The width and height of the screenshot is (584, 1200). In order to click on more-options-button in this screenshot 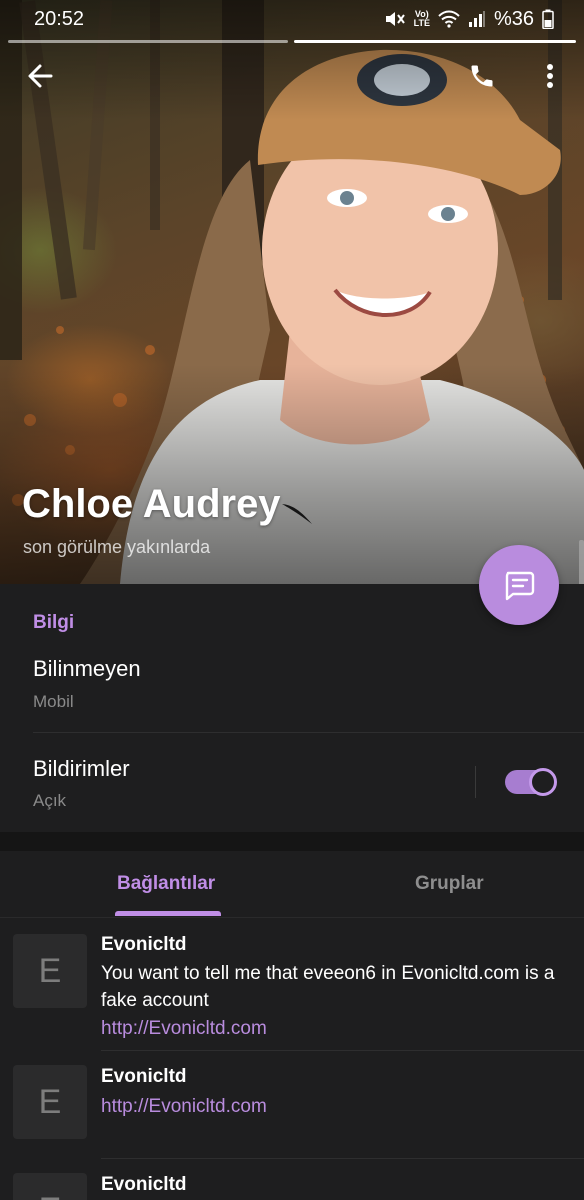, I will do `click(550, 76)`.